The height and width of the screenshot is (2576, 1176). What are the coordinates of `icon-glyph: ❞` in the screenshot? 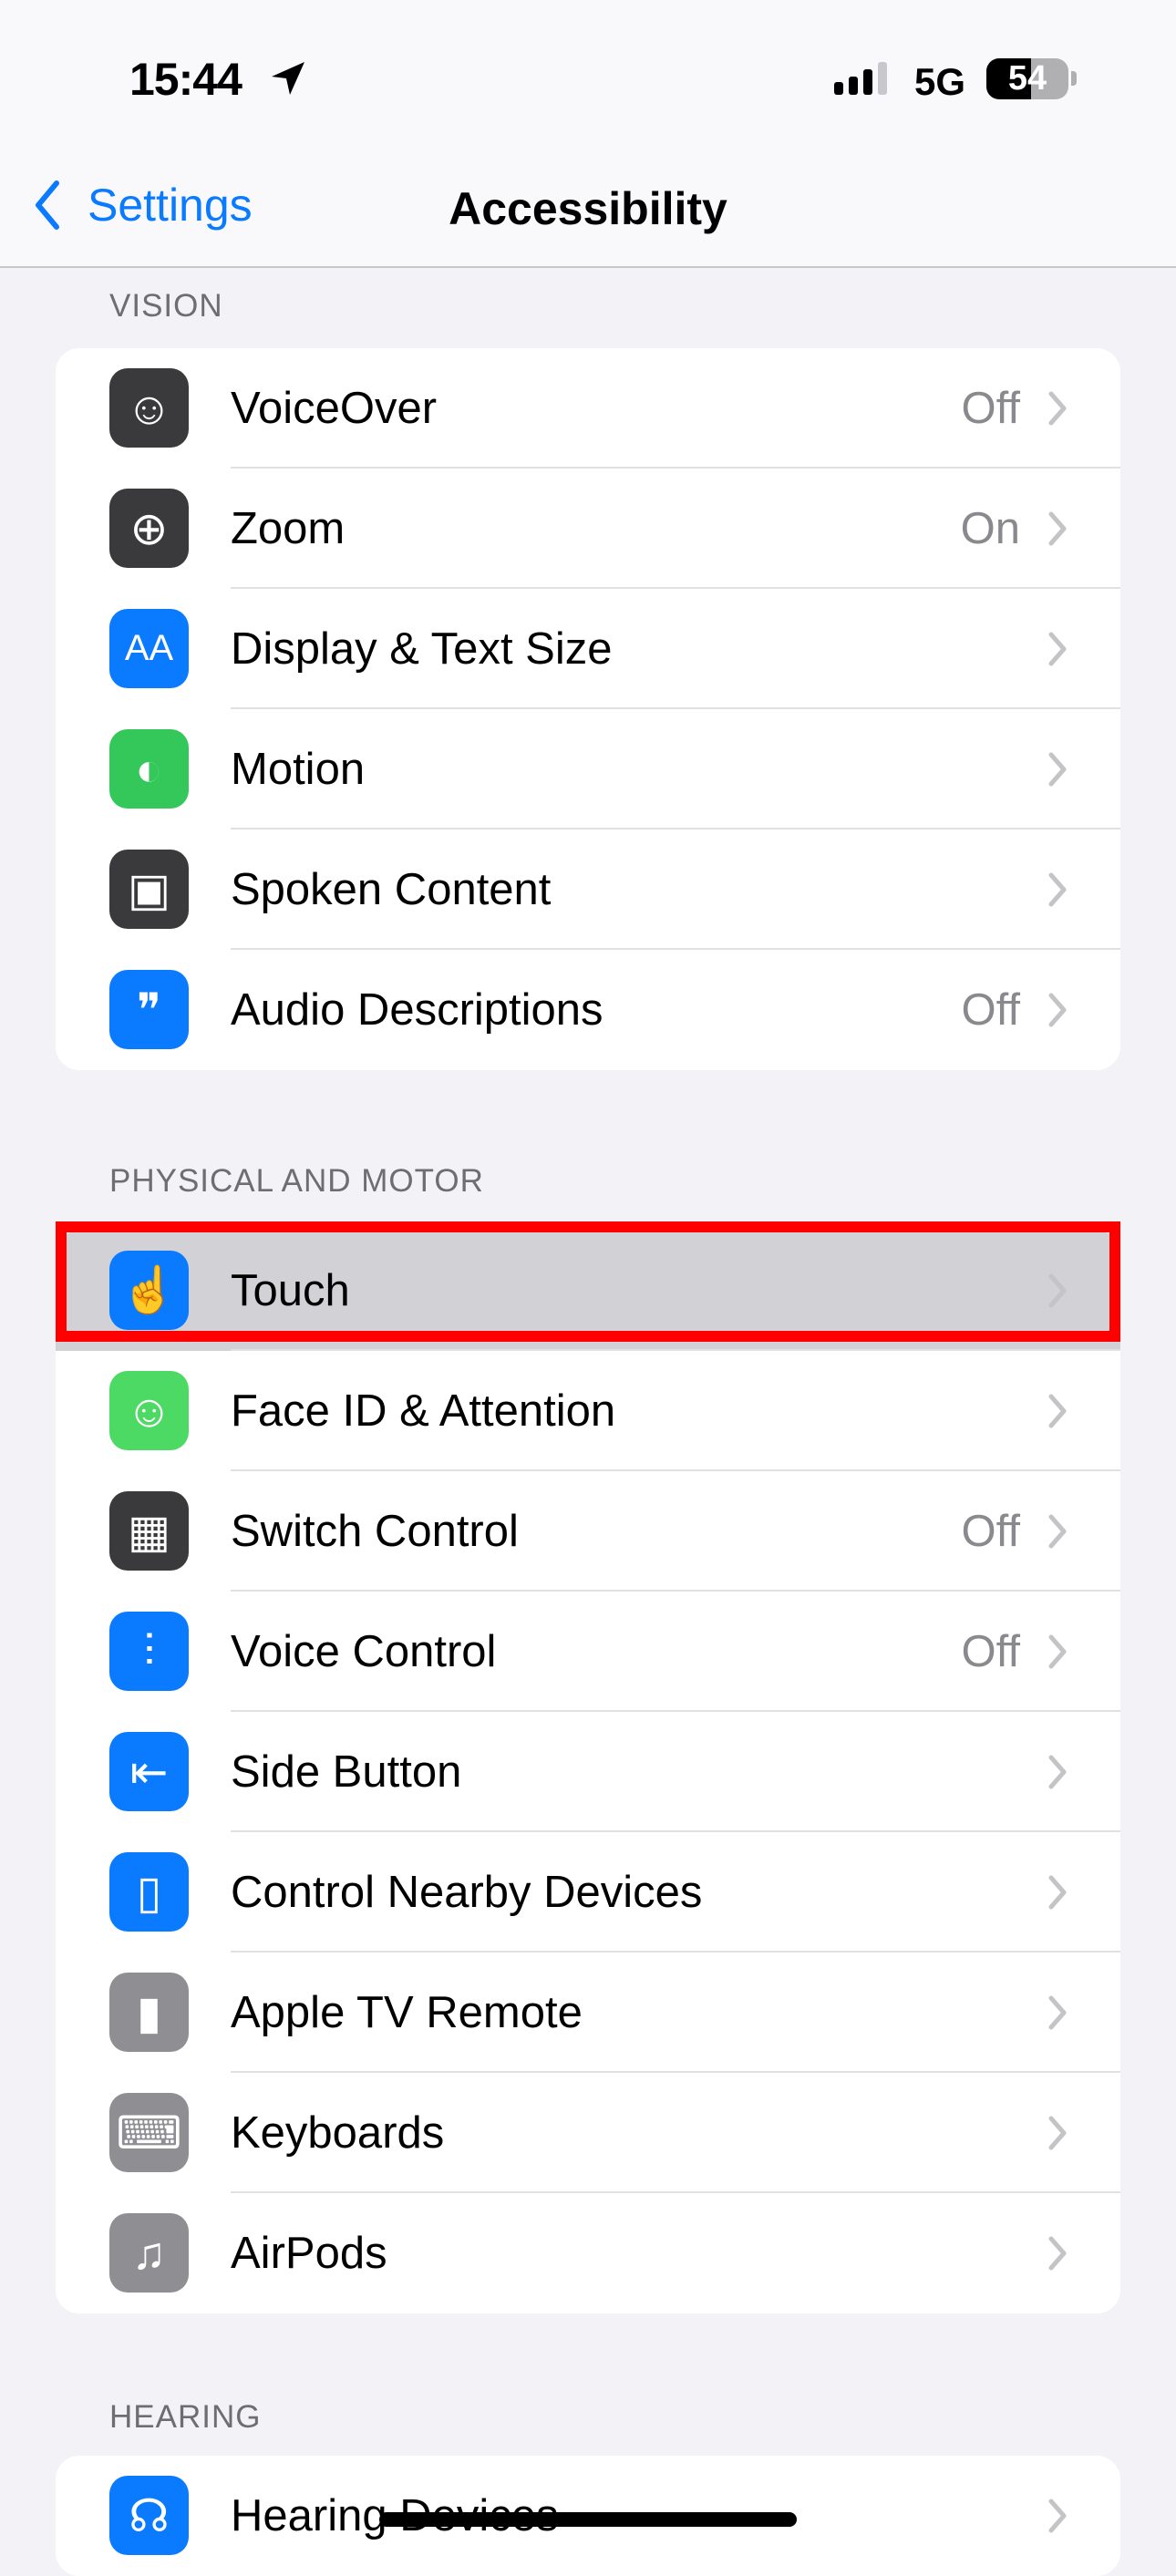 It's located at (149, 1010).